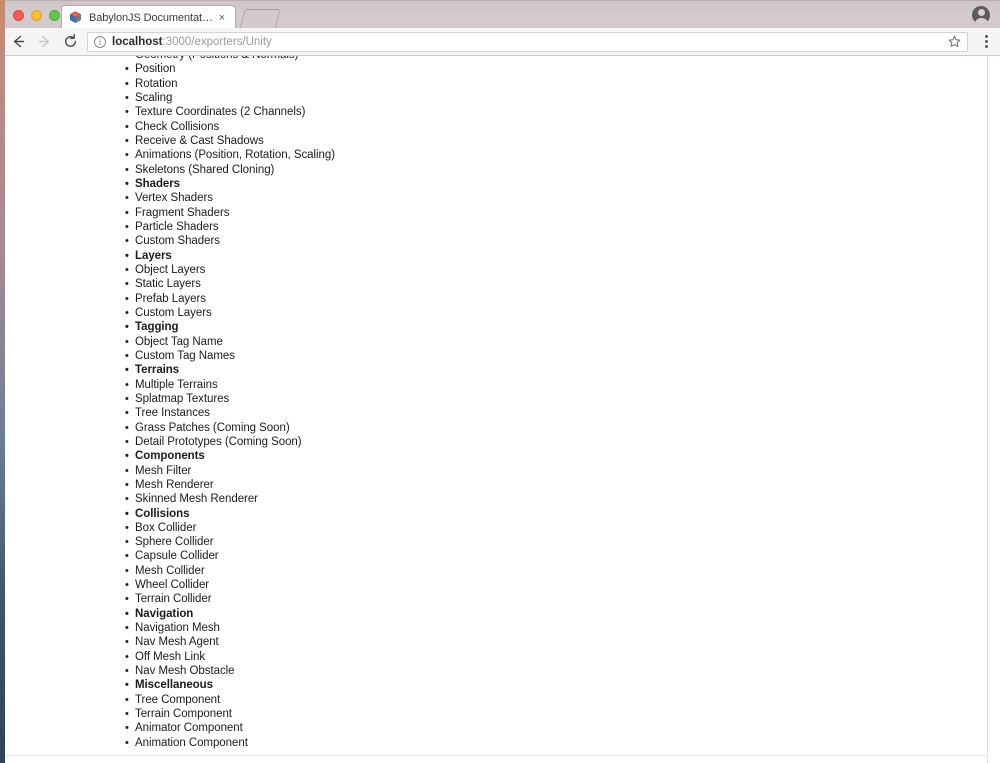 Image resolution: width=1000 pixels, height=763 pixels. Describe the element at coordinates (170, 385) in the screenshot. I see `feature-list-item: Multiple Terrains` at that location.